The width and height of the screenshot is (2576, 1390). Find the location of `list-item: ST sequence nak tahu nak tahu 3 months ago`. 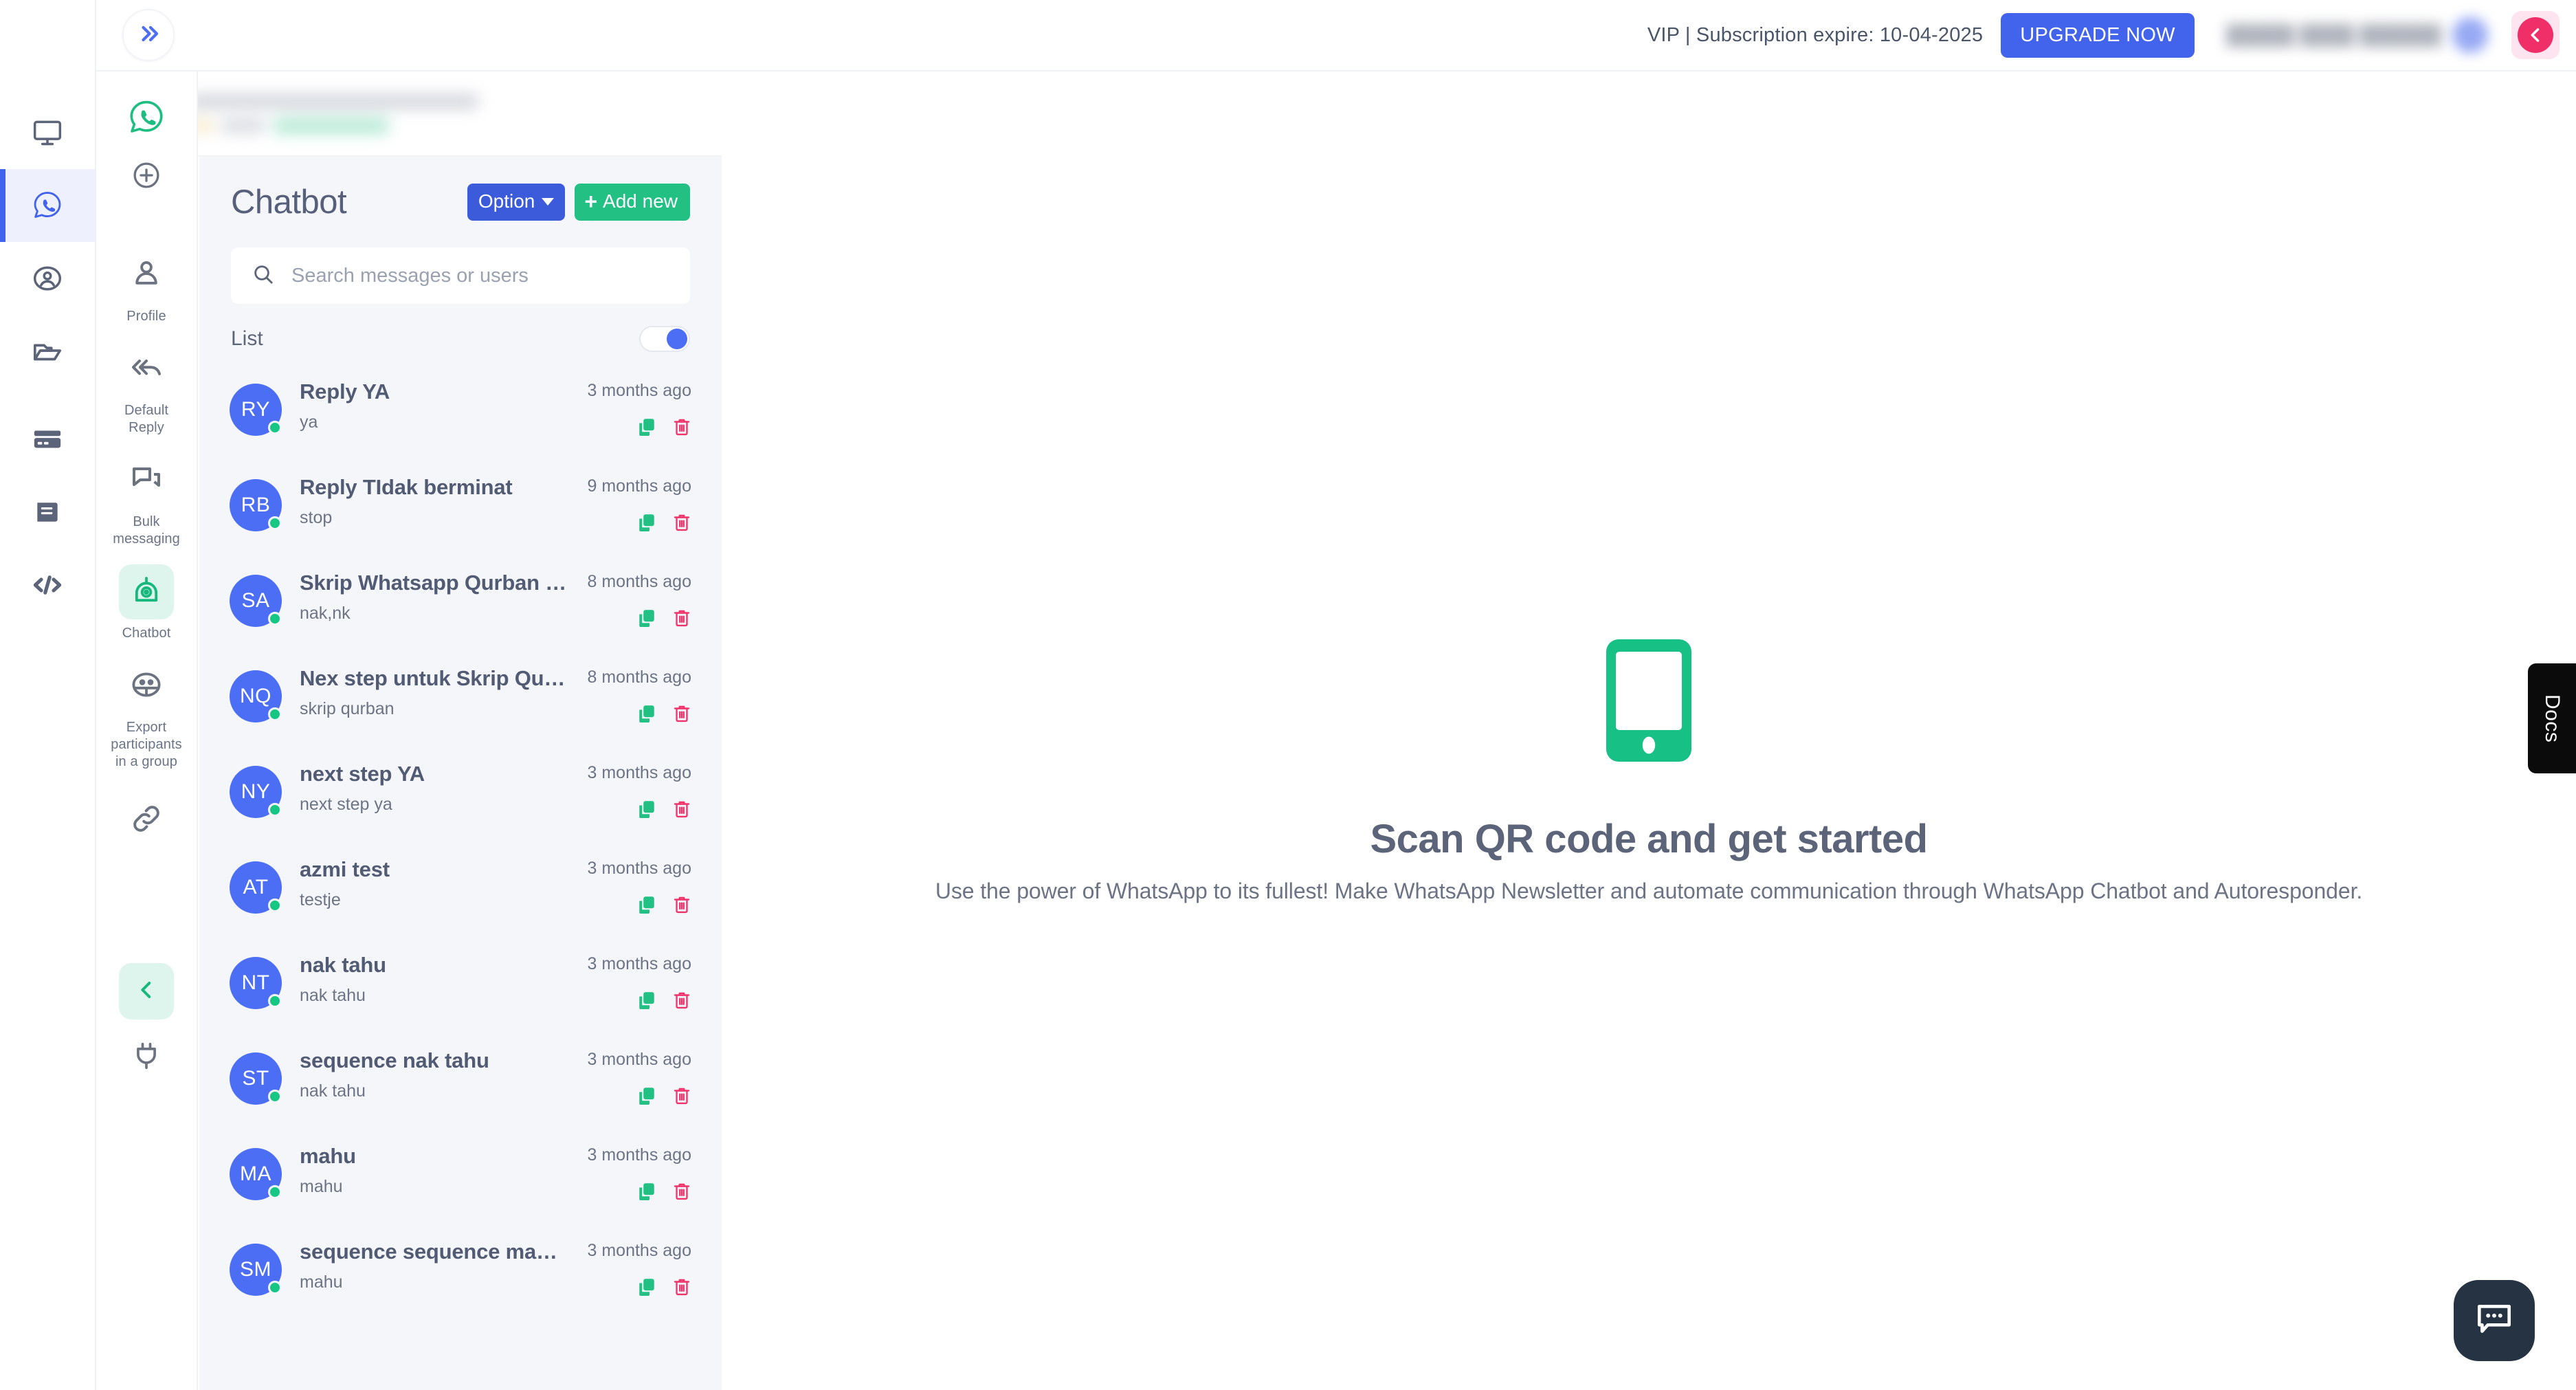

list-item: ST sequence nak tahu nak tahu 3 months ago is located at coordinates (460, 1082).